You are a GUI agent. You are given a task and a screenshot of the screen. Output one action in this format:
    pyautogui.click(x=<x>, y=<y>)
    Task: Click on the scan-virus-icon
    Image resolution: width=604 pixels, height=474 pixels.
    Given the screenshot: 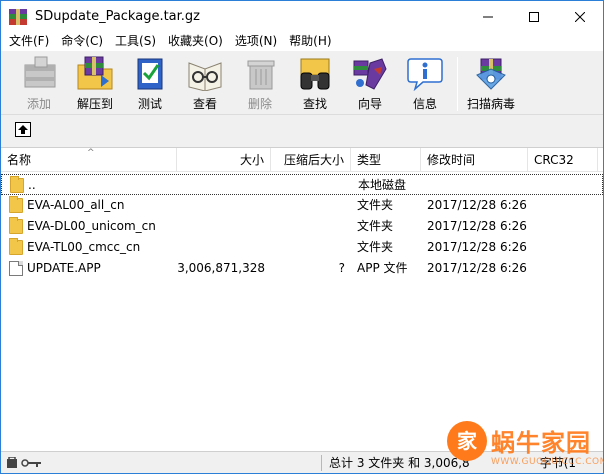 What is the action you would take?
    pyautogui.click(x=491, y=73)
    